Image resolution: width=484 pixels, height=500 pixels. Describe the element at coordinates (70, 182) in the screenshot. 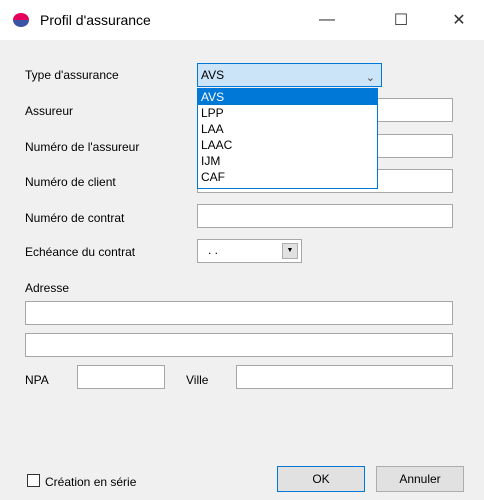

I see `client-number-label: Numéro de client` at that location.